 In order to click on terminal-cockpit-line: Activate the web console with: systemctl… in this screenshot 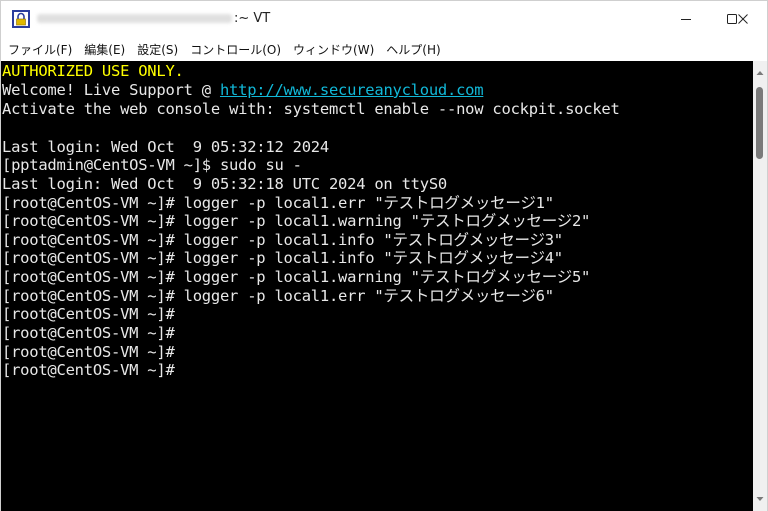, I will do `click(311, 109)`.